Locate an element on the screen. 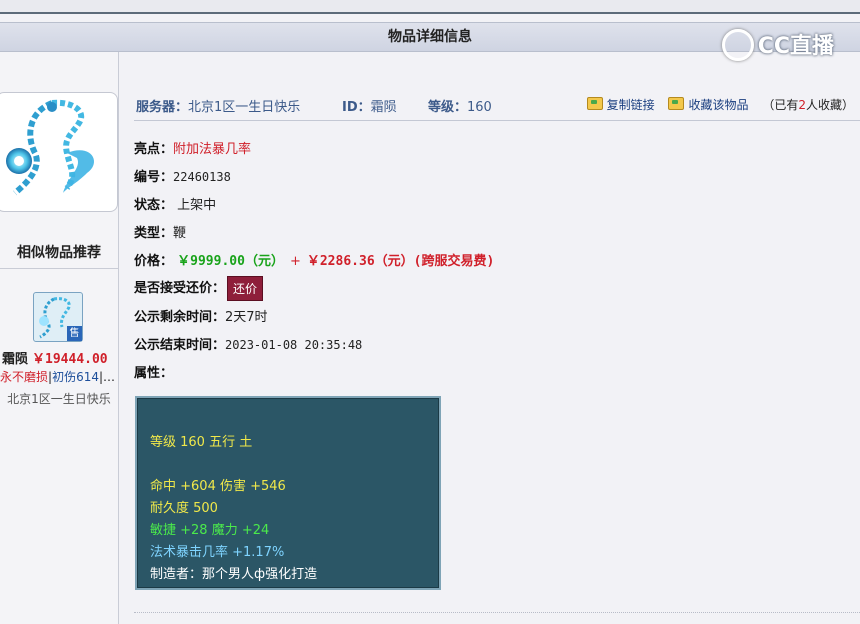 The height and width of the screenshot is (624, 860). sell-badge: 售 is located at coordinates (74, 333).